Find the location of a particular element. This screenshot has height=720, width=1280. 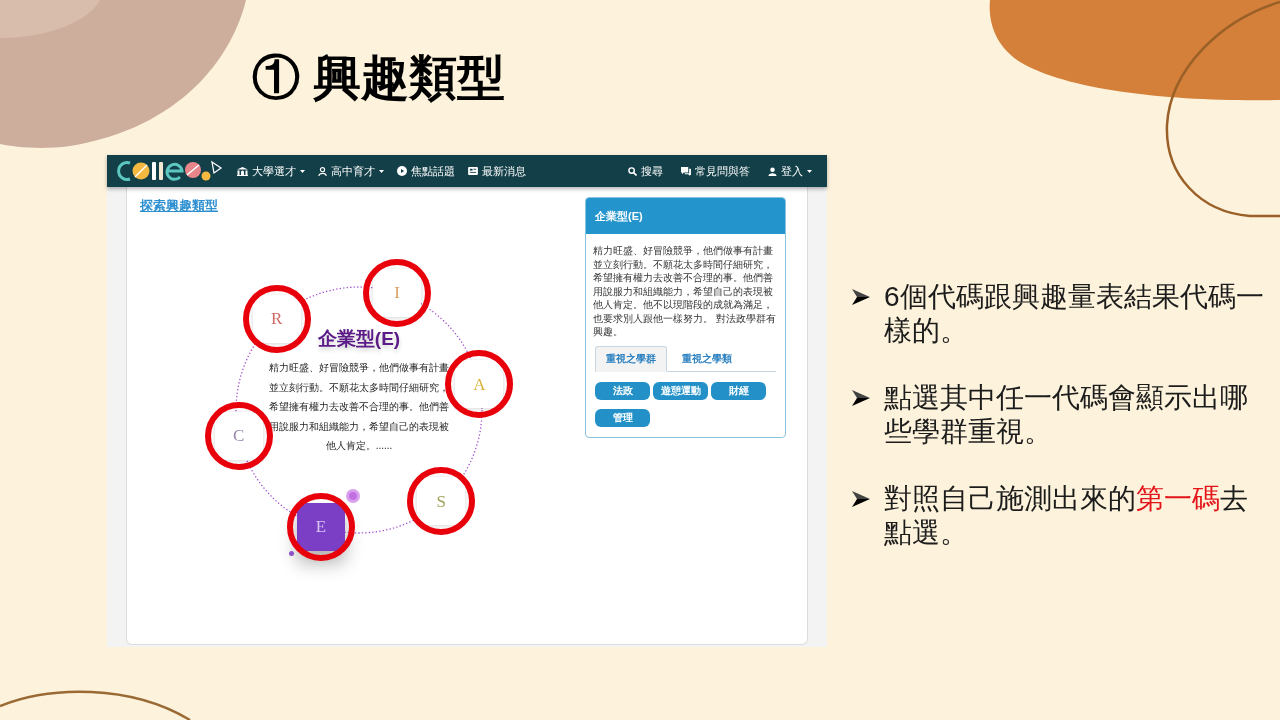

tag-chip: 財經 is located at coordinates (738, 390).